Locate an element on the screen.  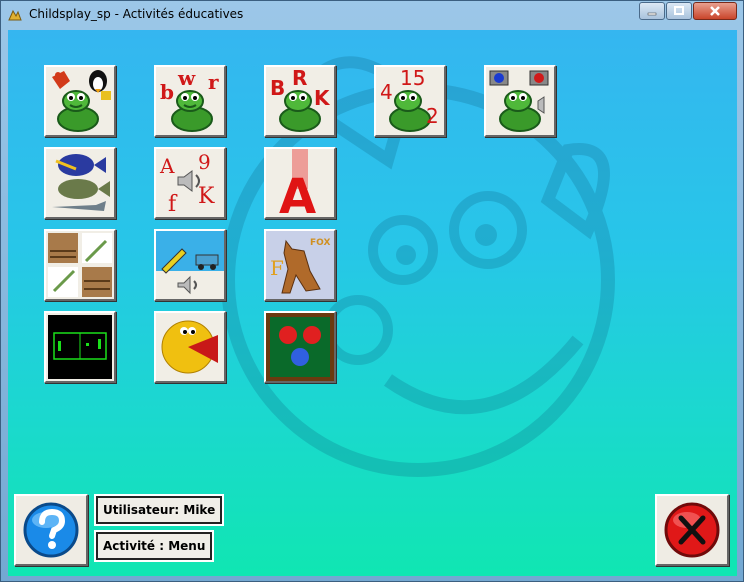
user-label: Utilisateur: Mike is located at coordinates (159, 510).